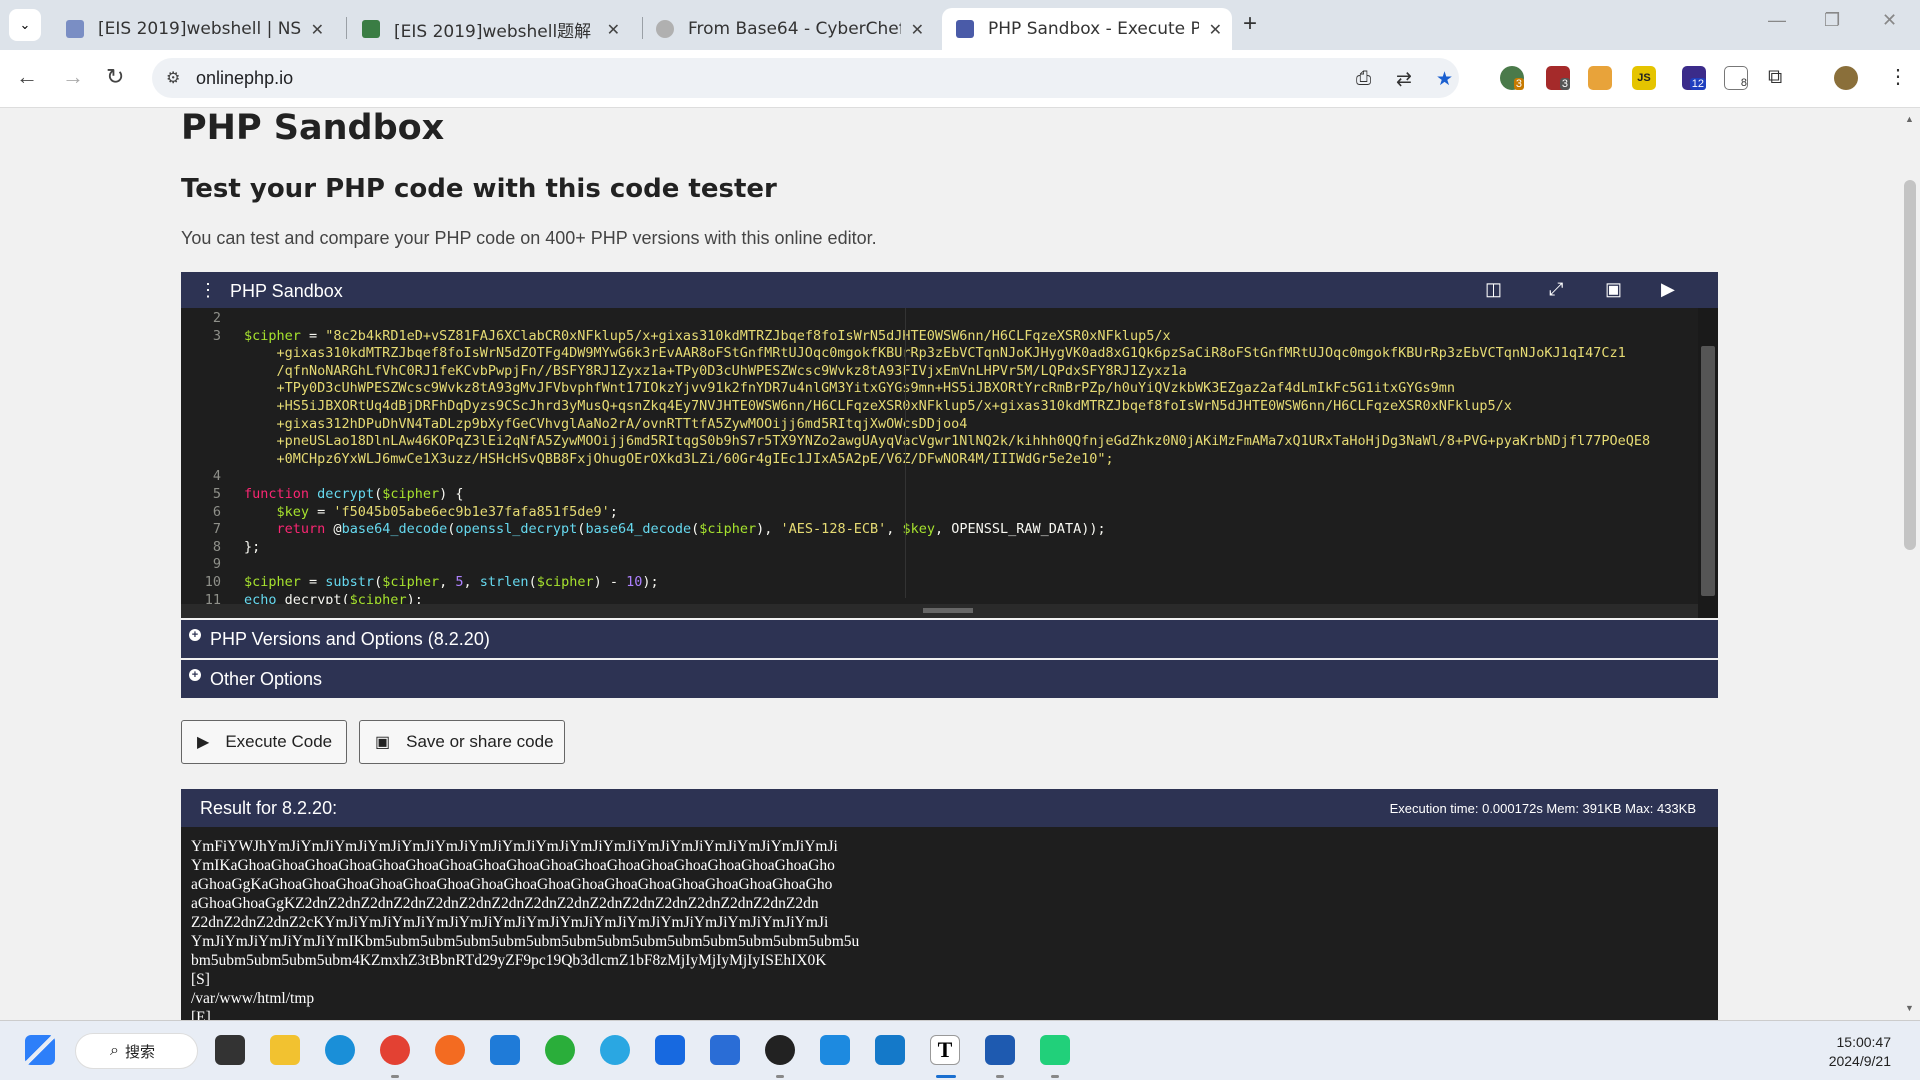 The image size is (1920, 1080). What do you see at coordinates (115, 77) in the screenshot?
I see `reload-icon: ↻` at bounding box center [115, 77].